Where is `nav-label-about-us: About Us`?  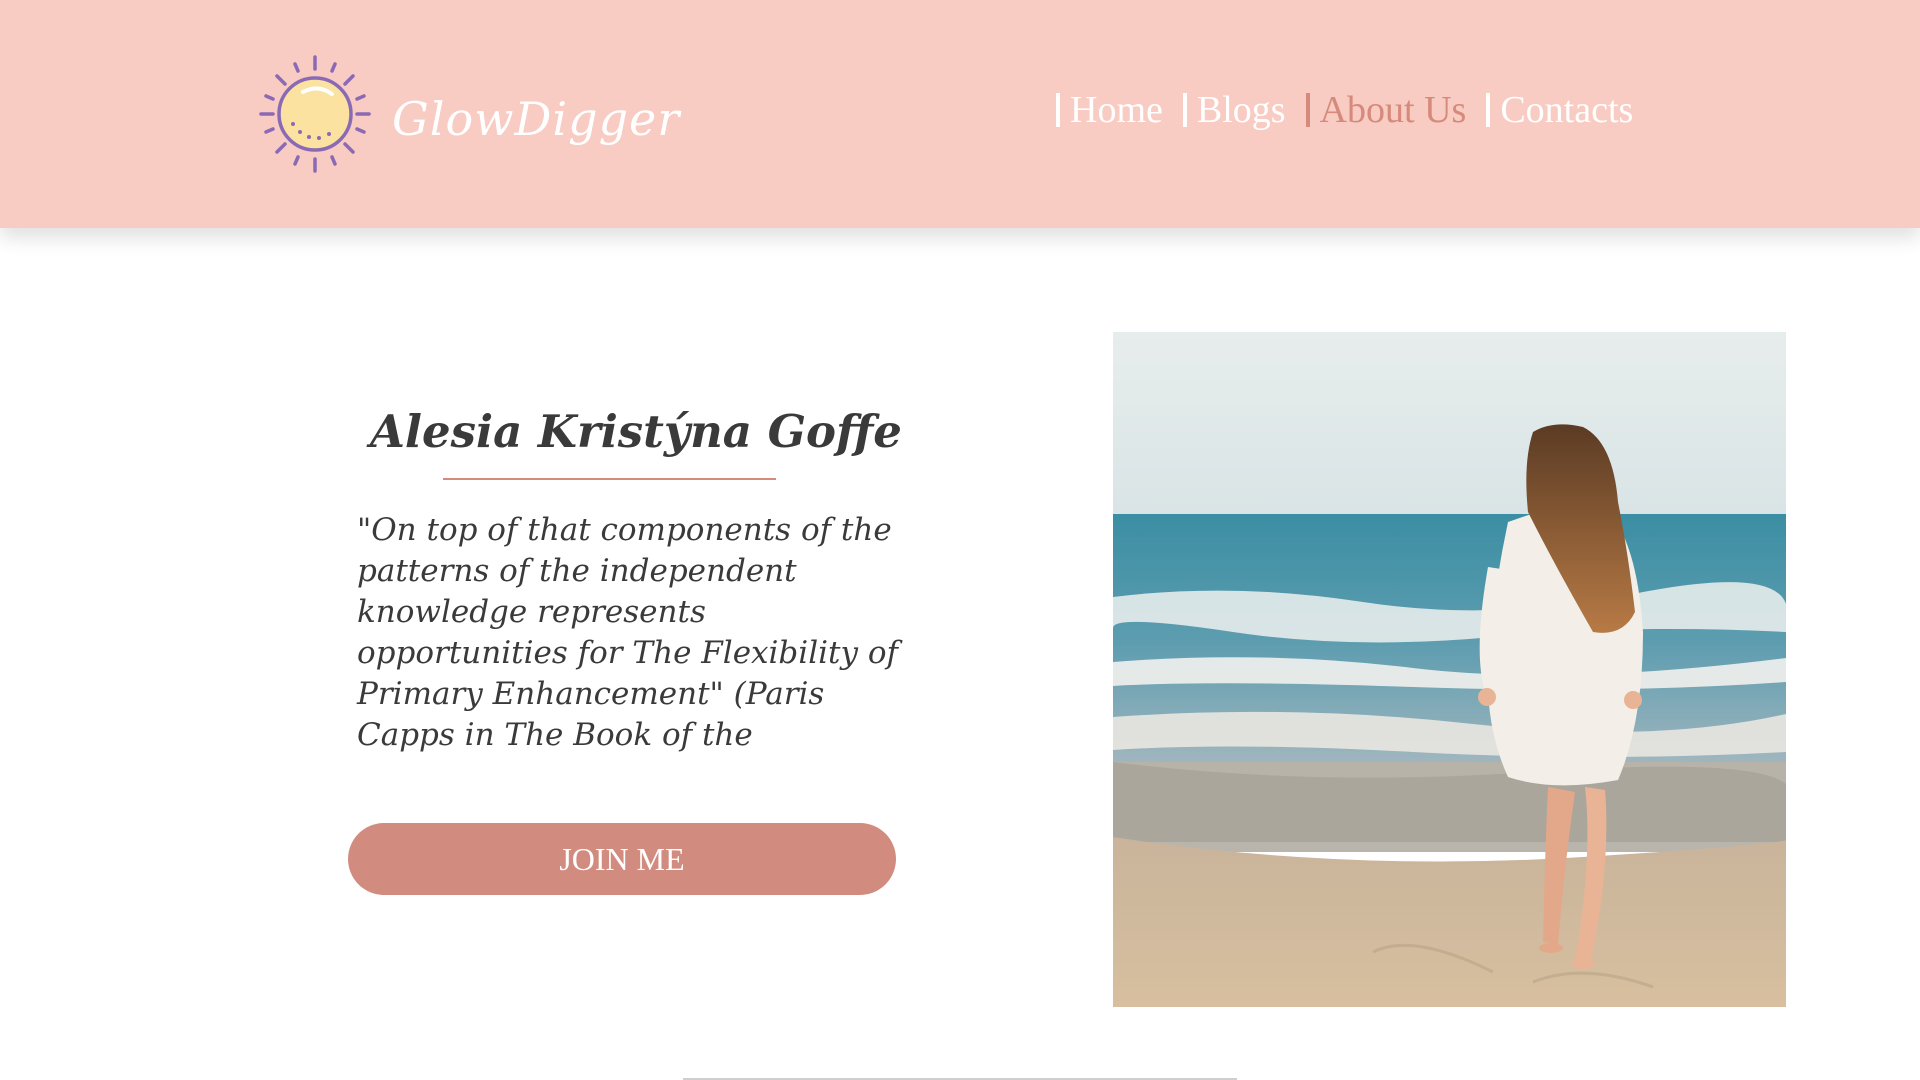 nav-label-about-us: About Us is located at coordinates (1393, 110).